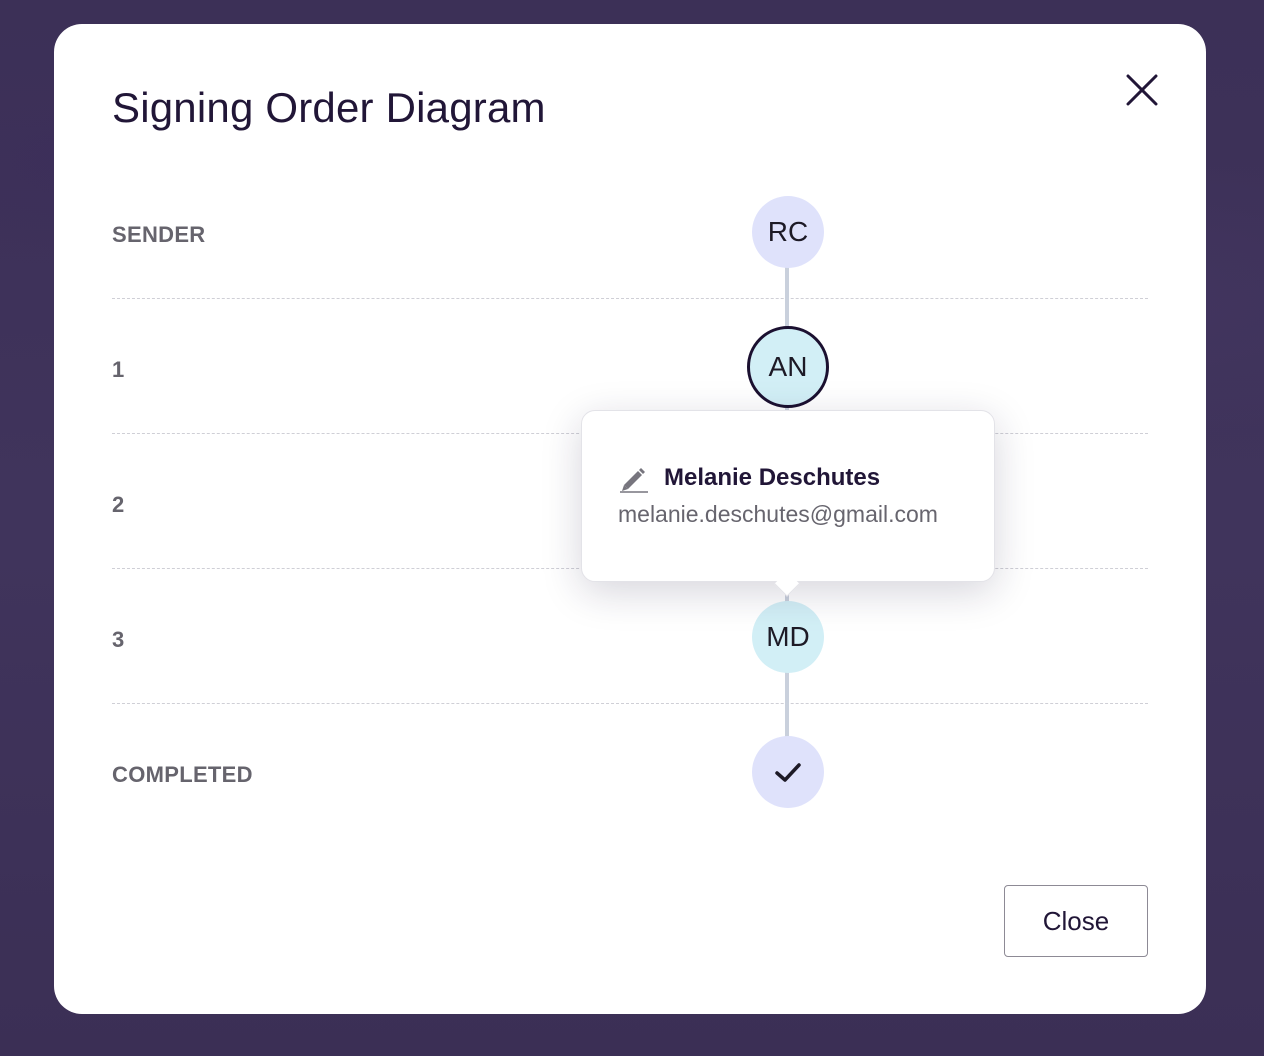 Image resolution: width=1264 pixels, height=1056 pixels. What do you see at coordinates (630, 636) in the screenshot?
I see `row-step-3: 3` at bounding box center [630, 636].